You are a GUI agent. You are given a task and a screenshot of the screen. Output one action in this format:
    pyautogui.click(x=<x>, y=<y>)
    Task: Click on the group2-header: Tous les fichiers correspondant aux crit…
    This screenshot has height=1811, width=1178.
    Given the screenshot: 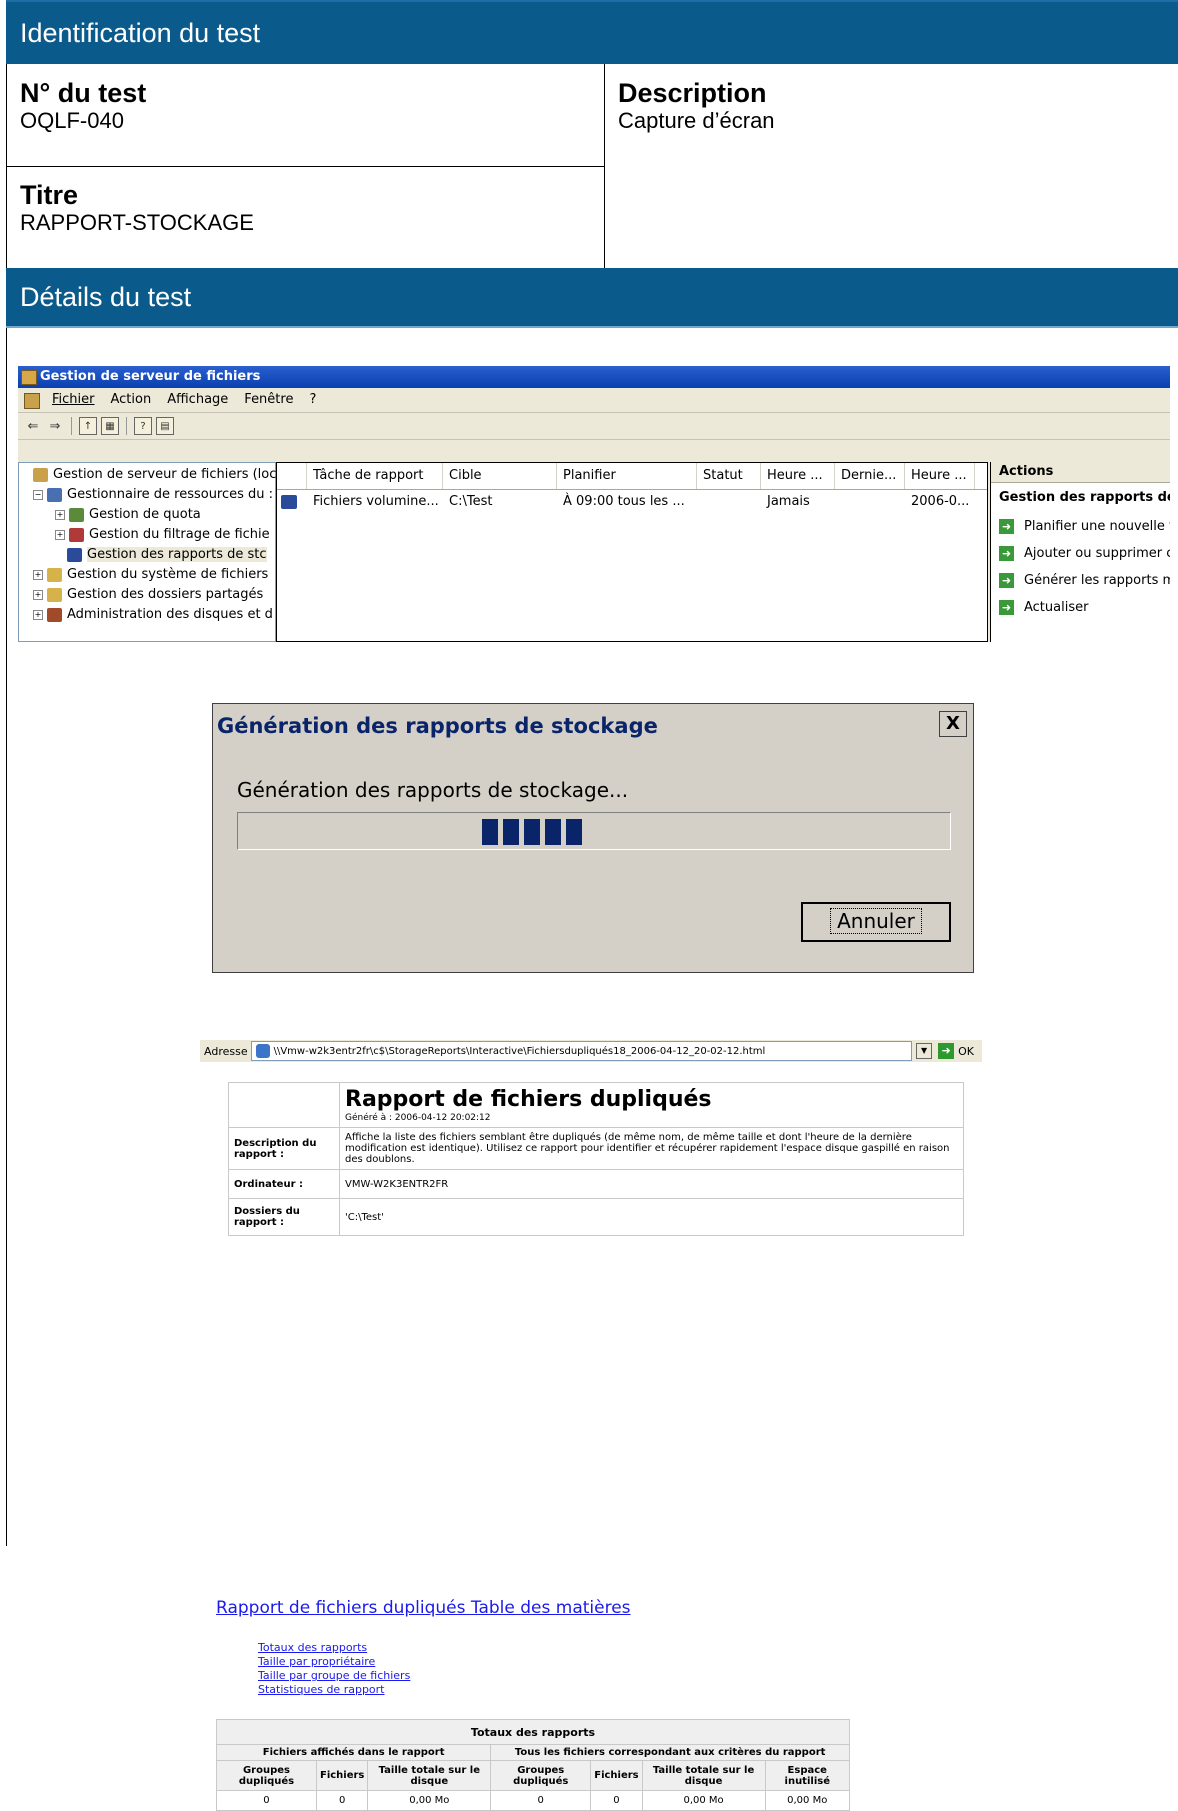 What is the action you would take?
    pyautogui.click(x=670, y=1752)
    